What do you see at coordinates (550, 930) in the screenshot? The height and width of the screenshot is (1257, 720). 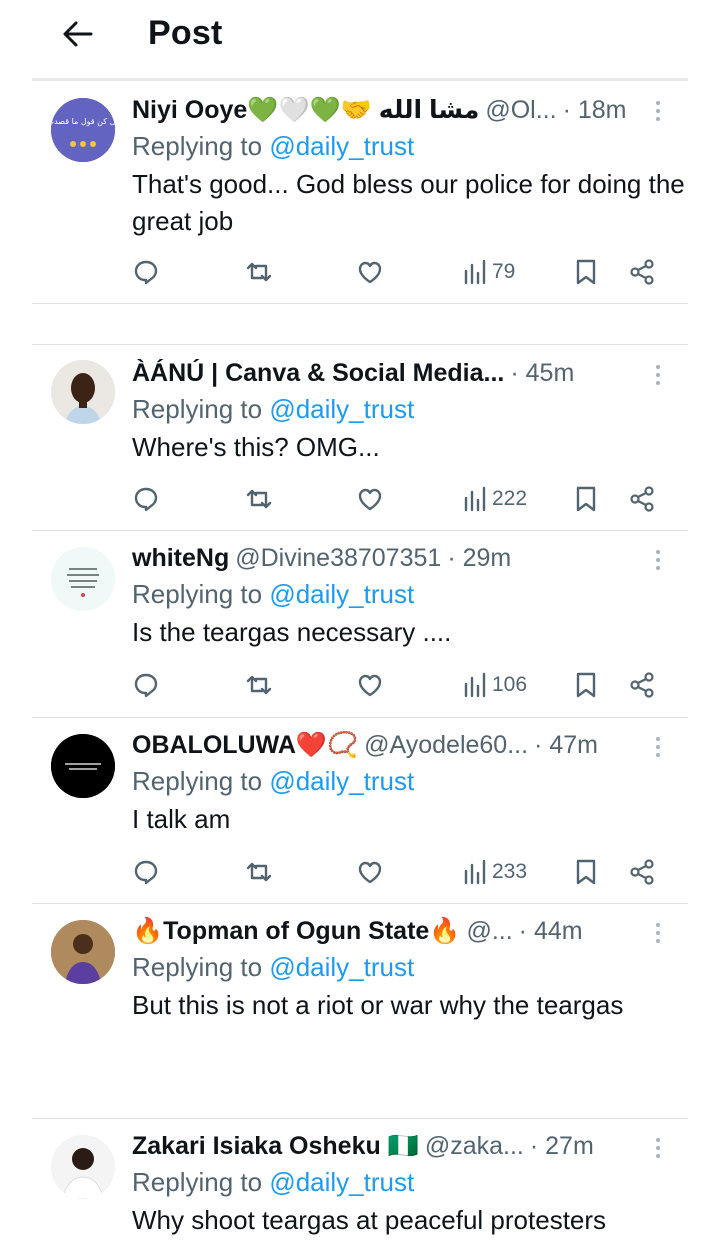 I see `post-time: · 44m` at bounding box center [550, 930].